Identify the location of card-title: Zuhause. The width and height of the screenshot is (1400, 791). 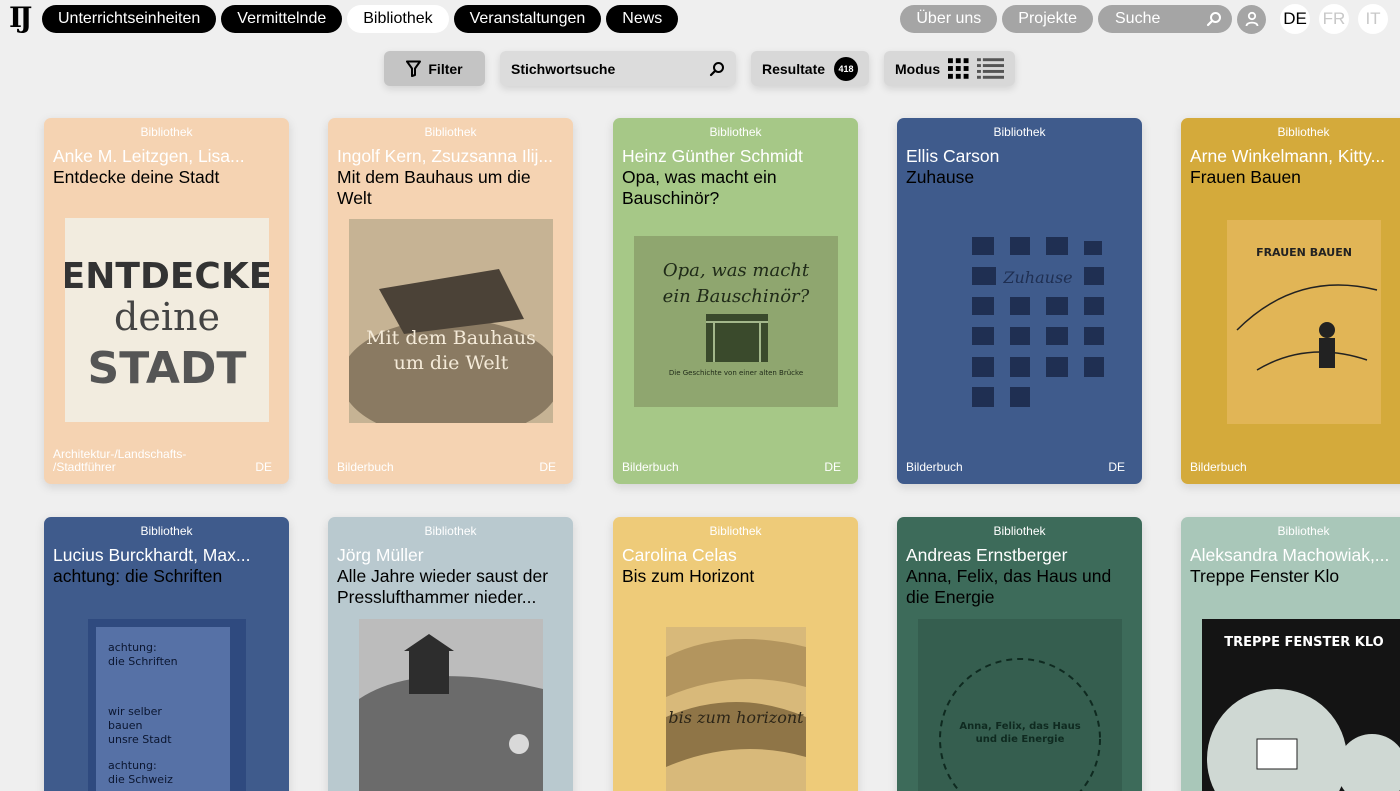
(940, 177).